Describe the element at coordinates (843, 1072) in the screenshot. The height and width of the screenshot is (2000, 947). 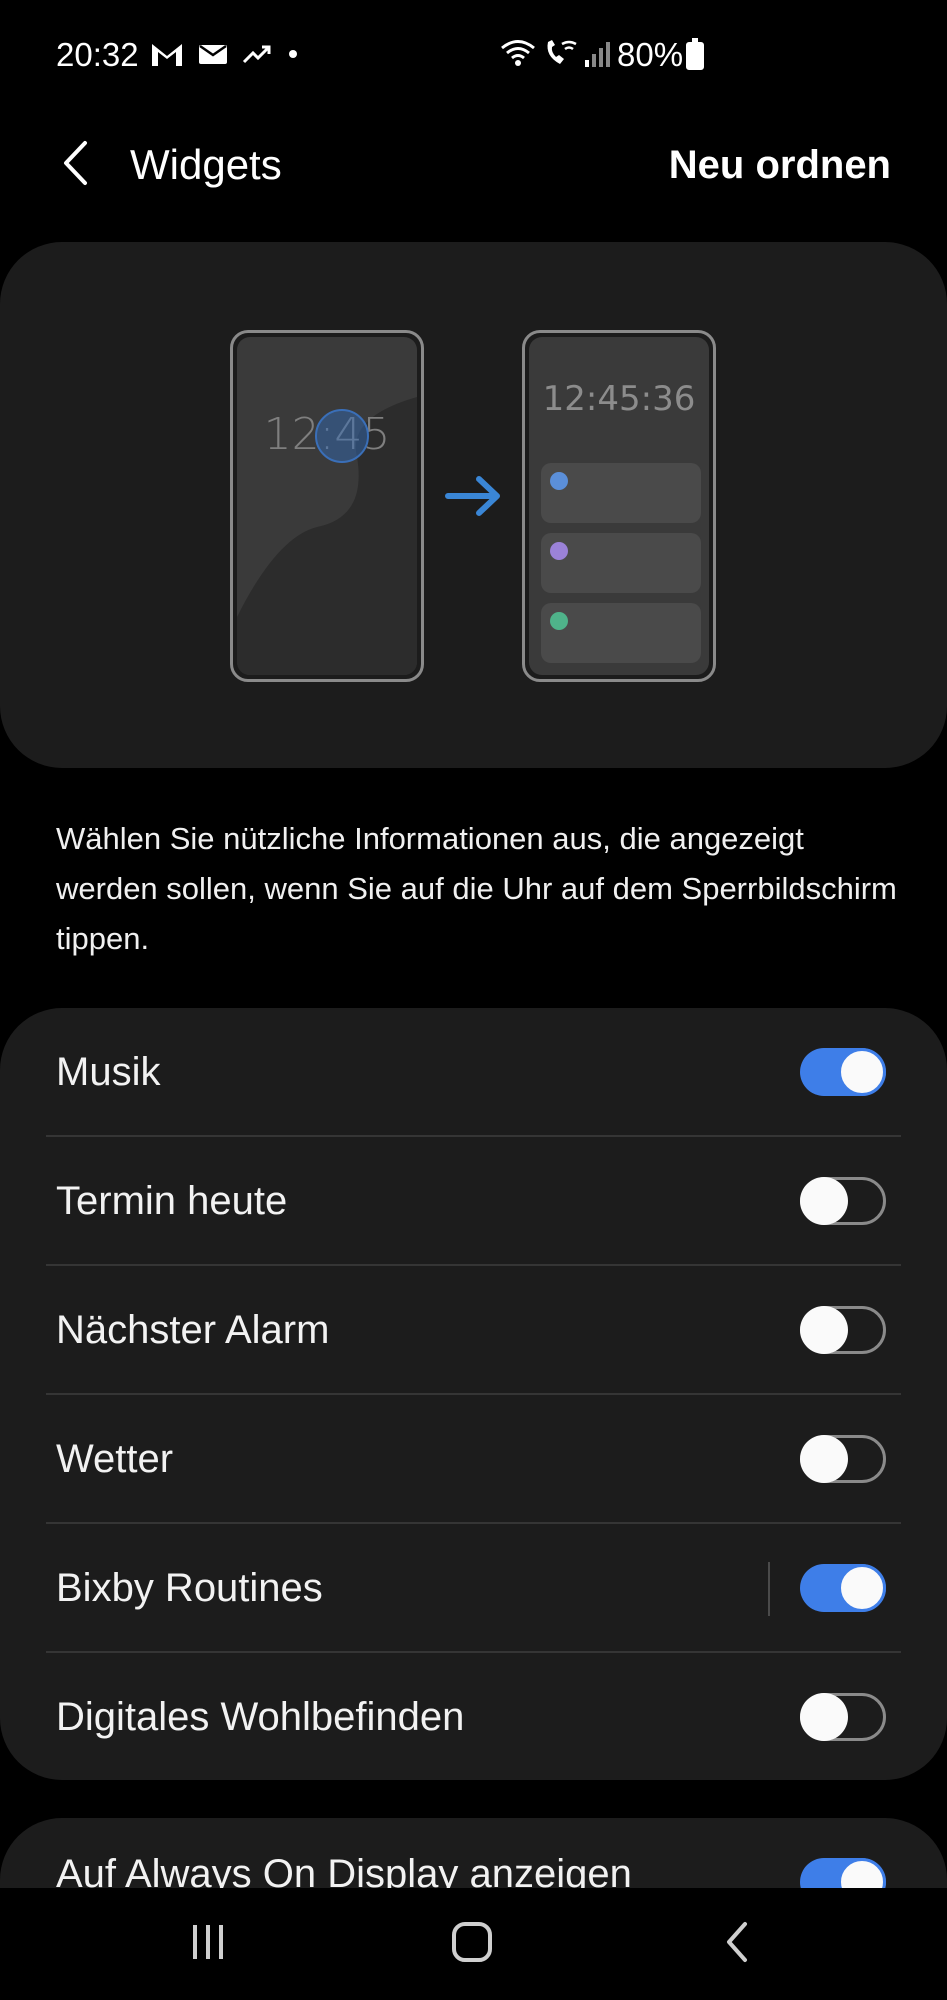
I see `musik-toggle` at that location.